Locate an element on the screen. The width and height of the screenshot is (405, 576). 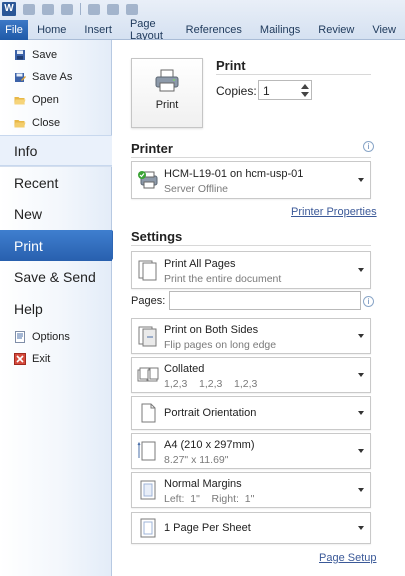
nav-item-help: Help is located at coordinates (56, 308).